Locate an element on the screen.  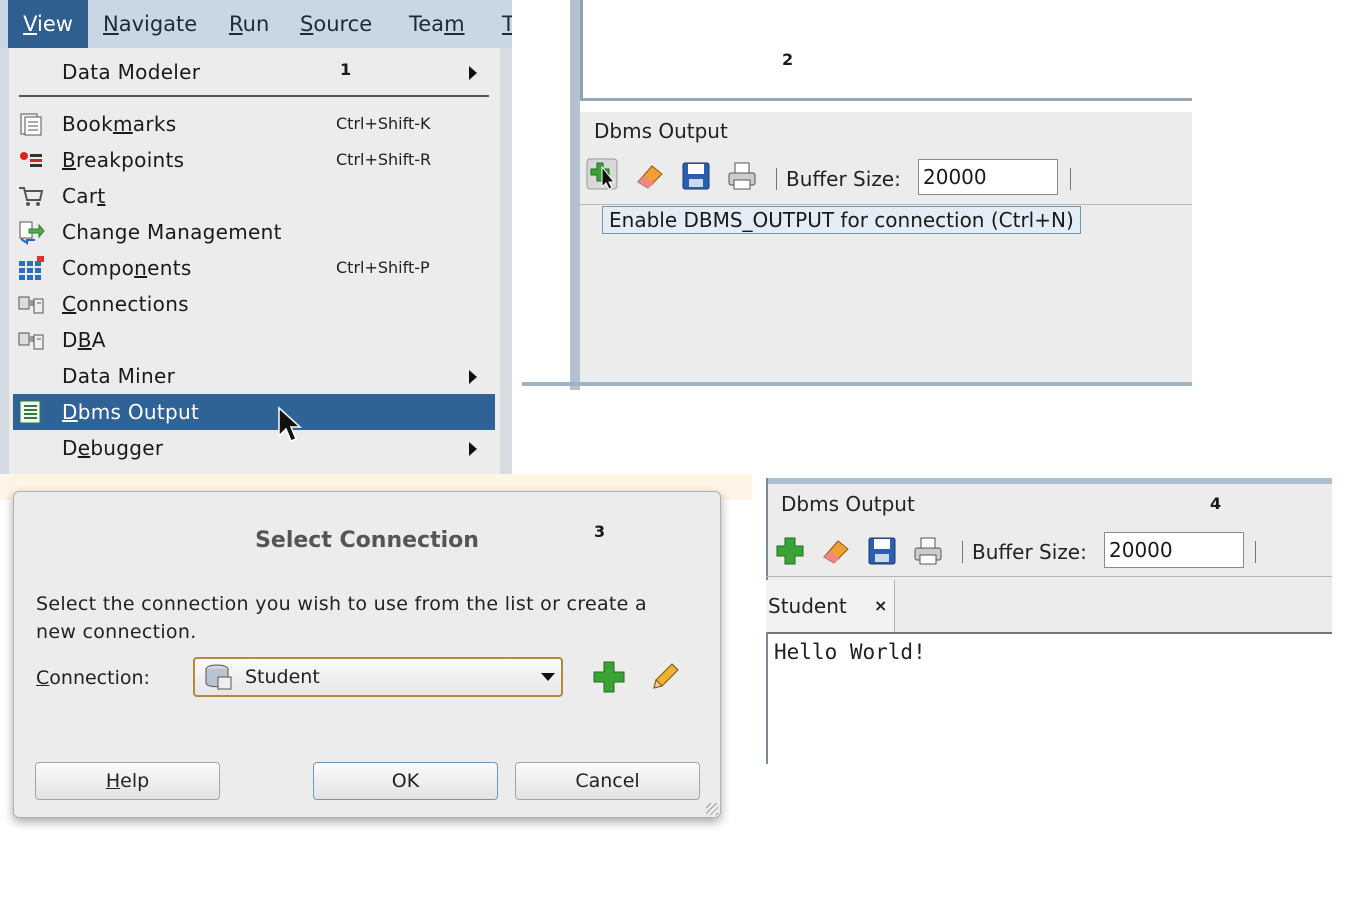
menu-item-components: Components Ctrl+Shift-P is located at coordinates (254, 268).